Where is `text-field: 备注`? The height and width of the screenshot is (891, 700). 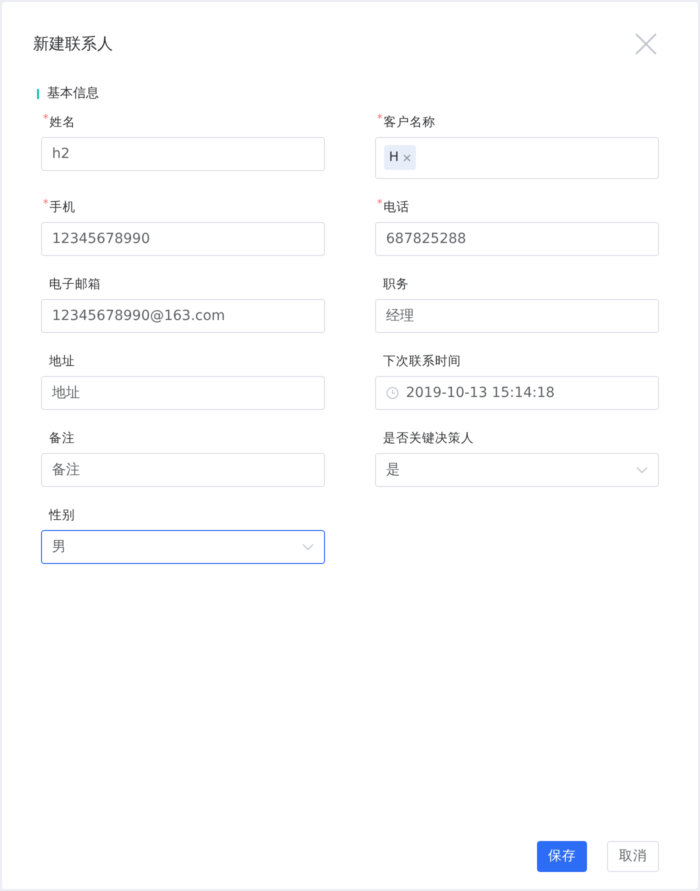
text-field: 备注 is located at coordinates (183, 469).